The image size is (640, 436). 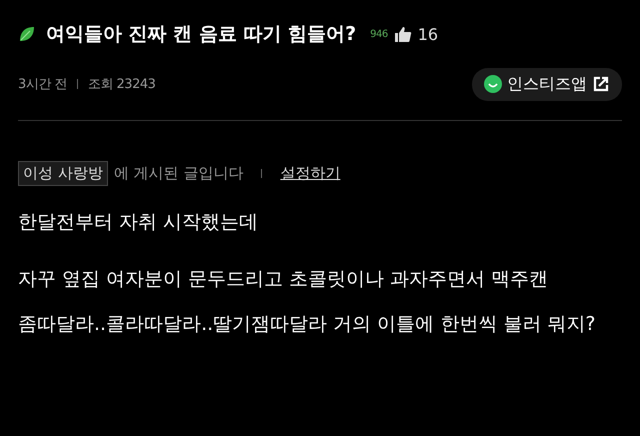 I want to click on leaf-icon, so click(x=27, y=34).